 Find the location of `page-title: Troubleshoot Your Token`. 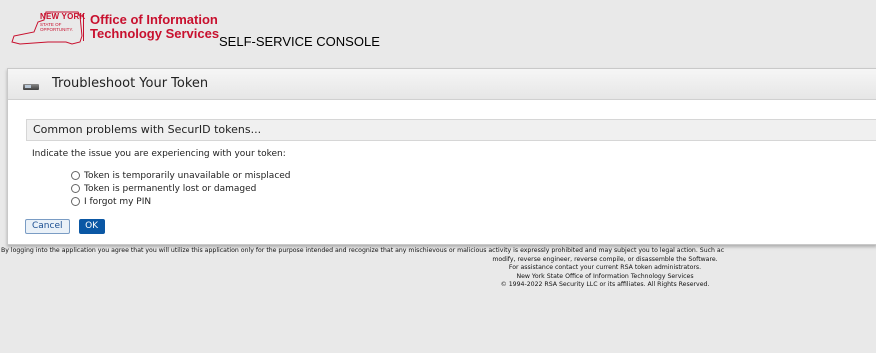

page-title: Troubleshoot Your Token is located at coordinates (130, 83).